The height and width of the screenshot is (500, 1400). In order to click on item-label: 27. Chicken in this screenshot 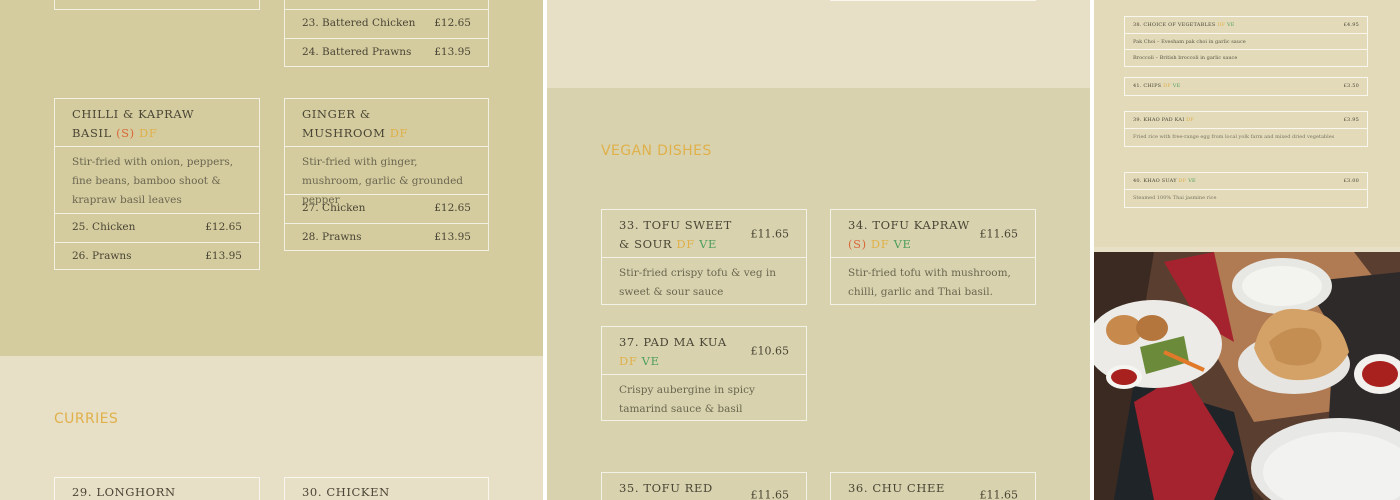, I will do `click(334, 208)`.